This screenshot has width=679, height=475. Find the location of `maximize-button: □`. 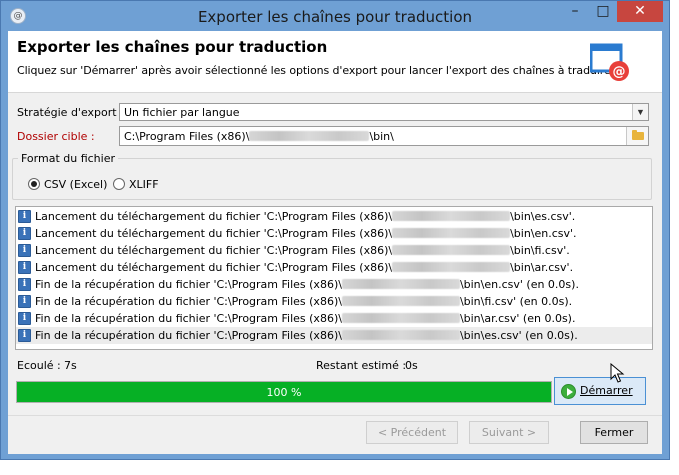

maximize-button: □ is located at coordinates (603, 11).